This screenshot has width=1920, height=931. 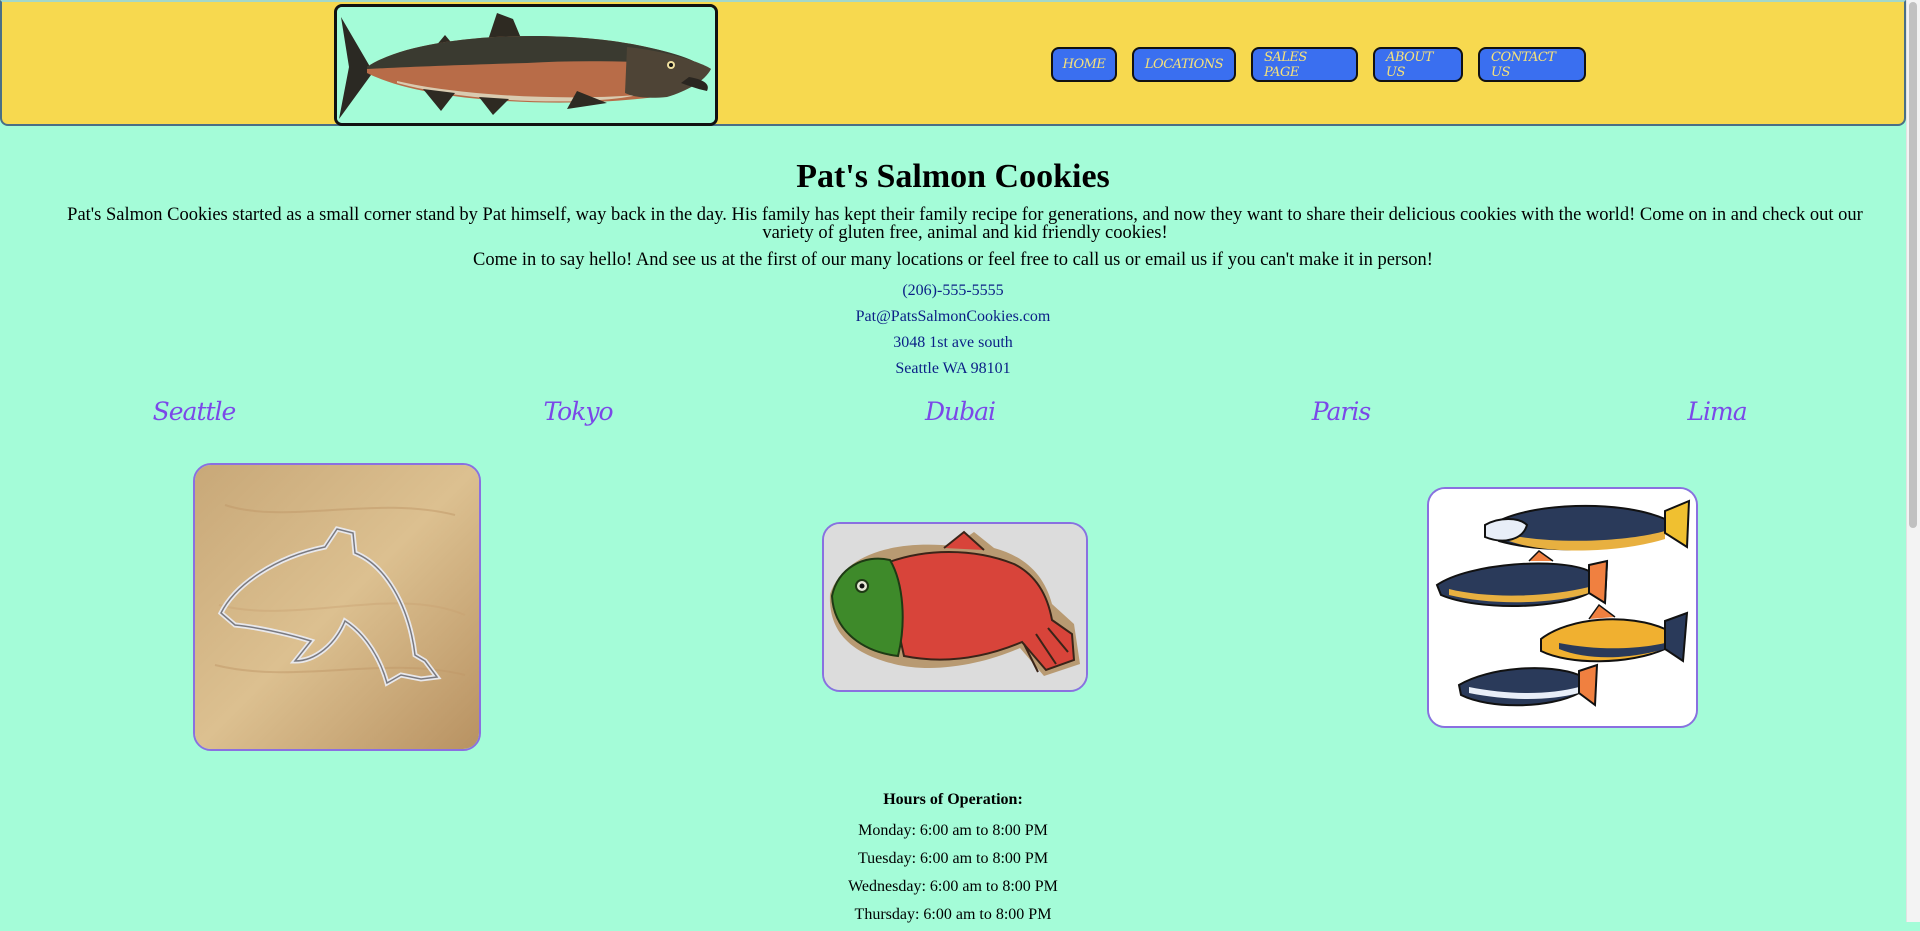 I want to click on city-dubai: Dubai, so click(x=960, y=411).